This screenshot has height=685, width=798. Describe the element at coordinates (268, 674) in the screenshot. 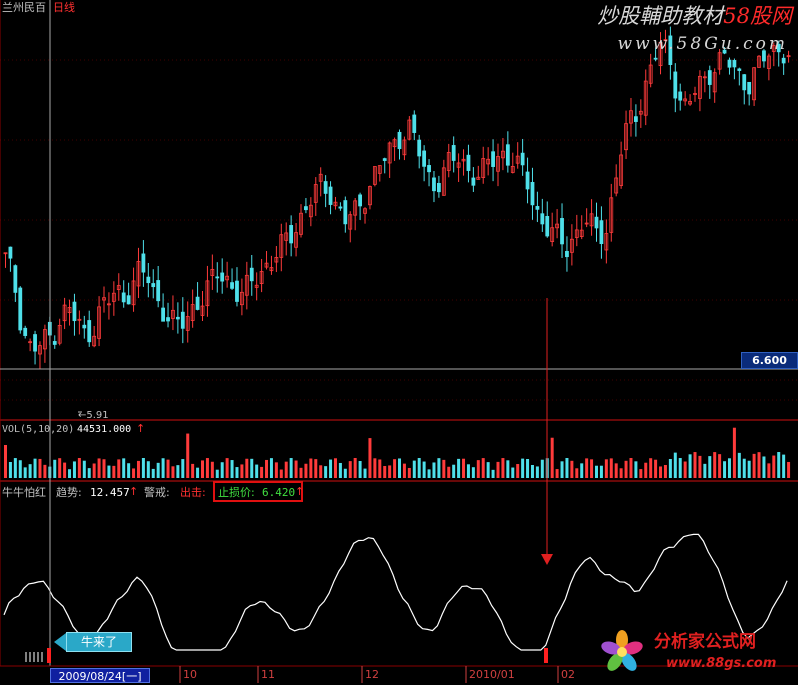

I see `time-axis-label: 11` at that location.